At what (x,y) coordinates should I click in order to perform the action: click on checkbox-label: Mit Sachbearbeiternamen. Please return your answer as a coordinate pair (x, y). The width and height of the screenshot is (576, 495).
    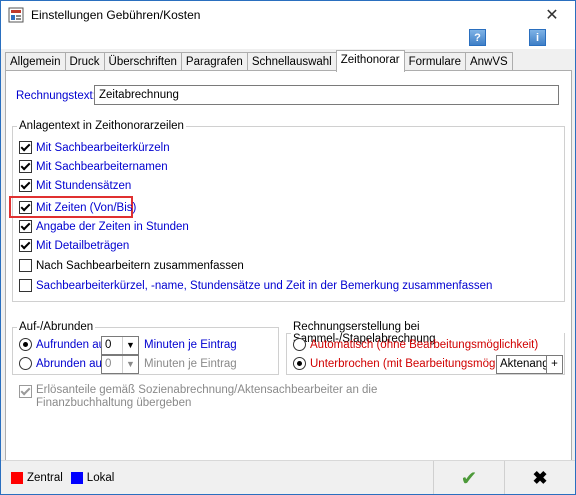
    Looking at the image, I should click on (102, 166).